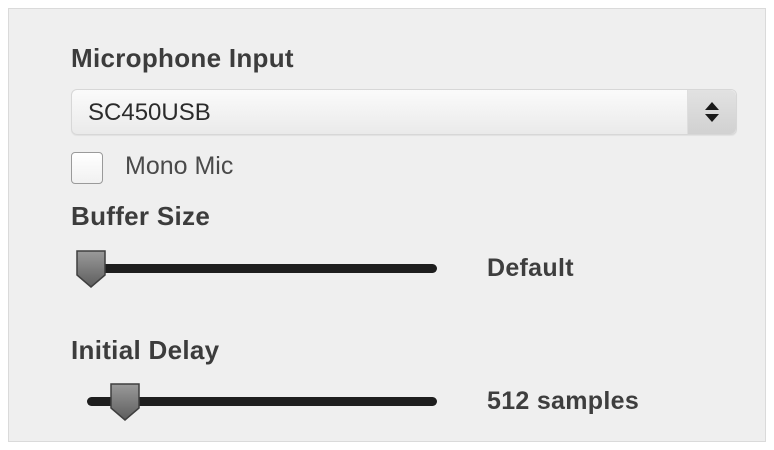 This screenshot has height=450, width=774. I want to click on buffer-size-slider, so click(260, 269).